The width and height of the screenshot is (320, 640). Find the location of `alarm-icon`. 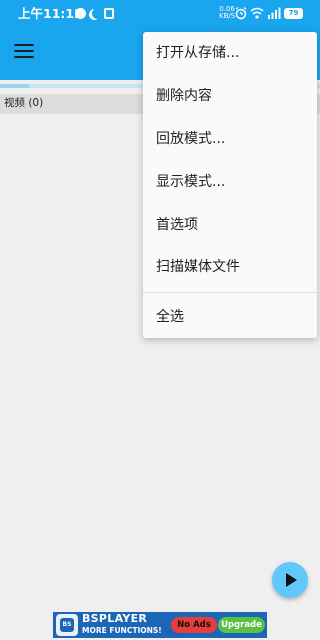

alarm-icon is located at coordinates (241, 13).